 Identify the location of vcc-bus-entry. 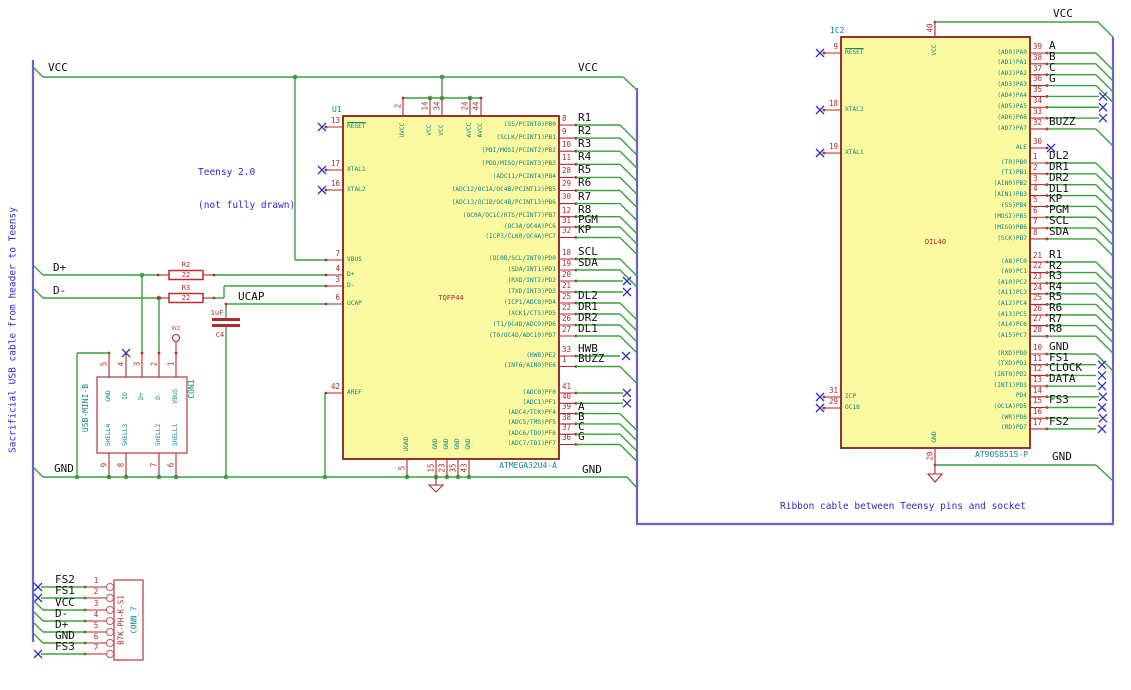
(630, 83).